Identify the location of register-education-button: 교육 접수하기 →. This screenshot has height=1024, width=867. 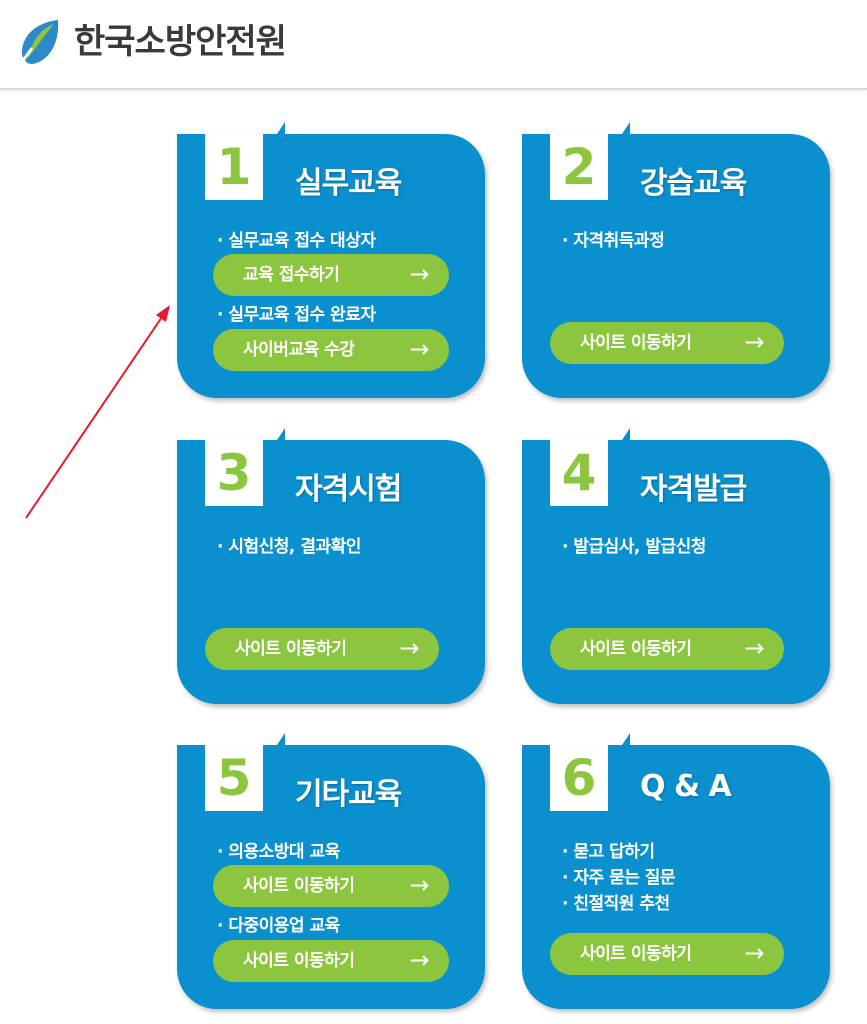
(331, 275).